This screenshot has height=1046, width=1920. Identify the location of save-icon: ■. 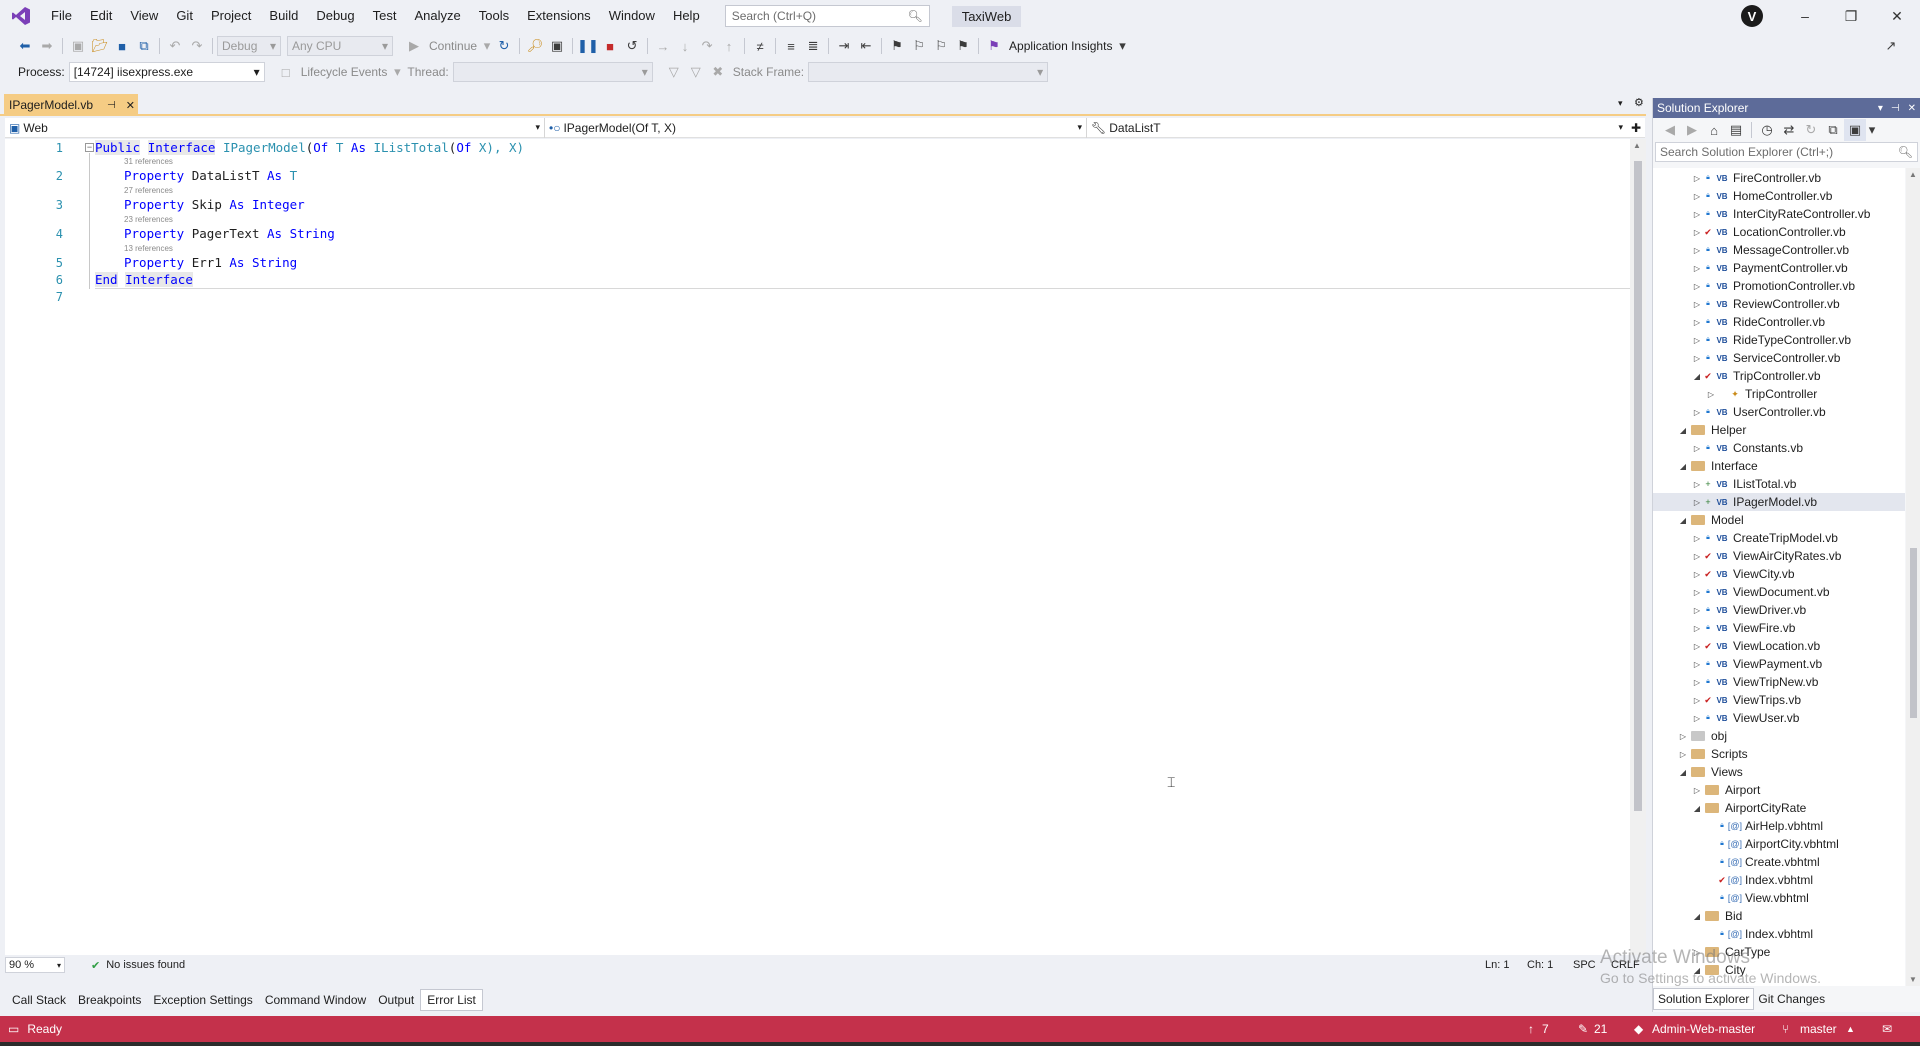
(122, 46).